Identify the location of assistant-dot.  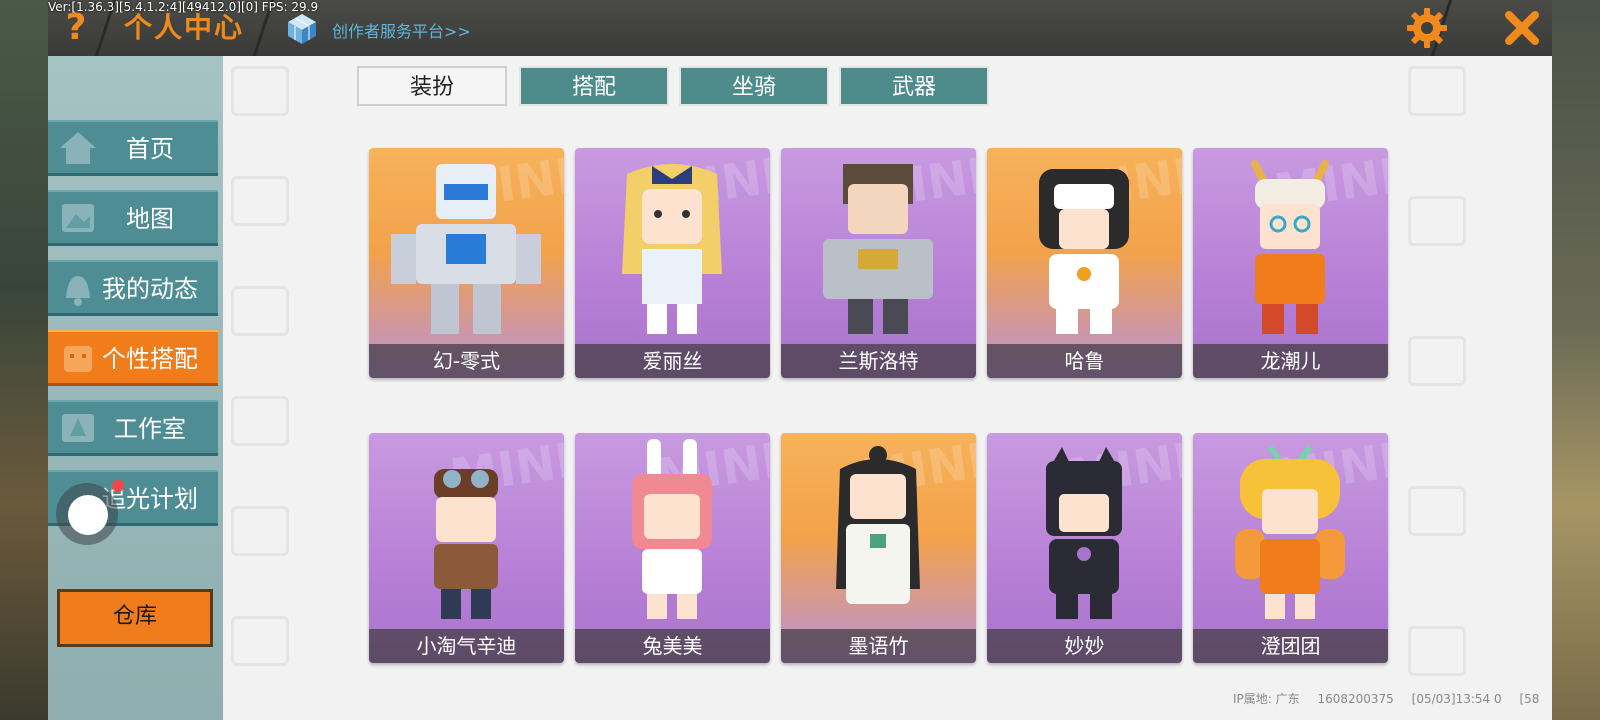
(88, 515).